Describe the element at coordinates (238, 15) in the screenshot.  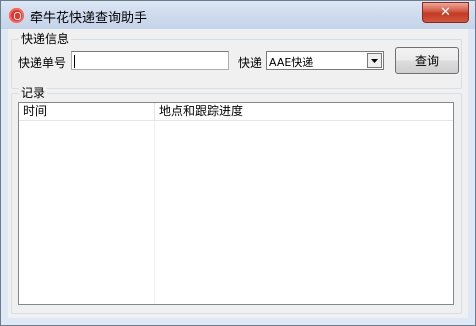
I see `title-bar: 牵牛花快递查询助手 ✕` at that location.